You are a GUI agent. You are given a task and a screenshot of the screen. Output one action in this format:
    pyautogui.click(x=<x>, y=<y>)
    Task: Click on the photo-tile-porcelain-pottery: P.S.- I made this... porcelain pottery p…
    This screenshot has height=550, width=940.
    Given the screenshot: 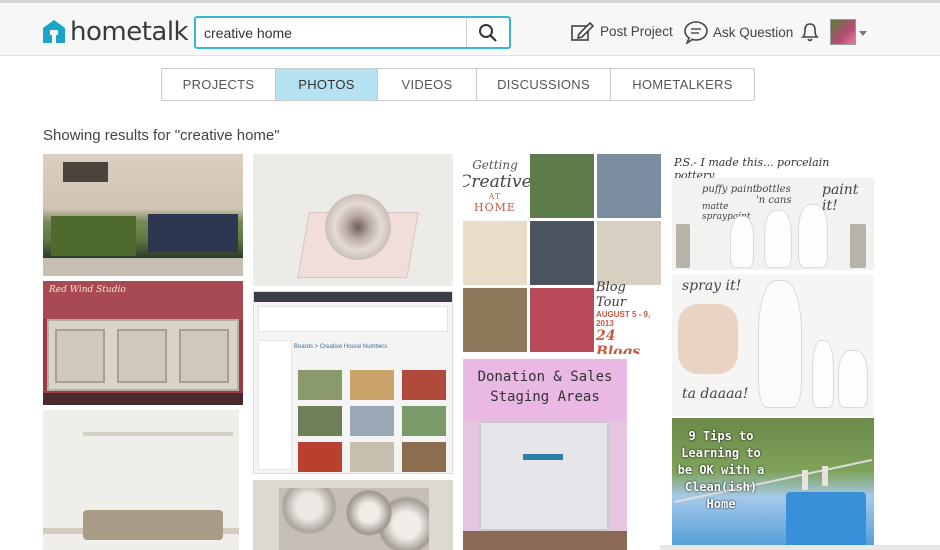 What is the action you would take?
    pyautogui.click(x=773, y=285)
    